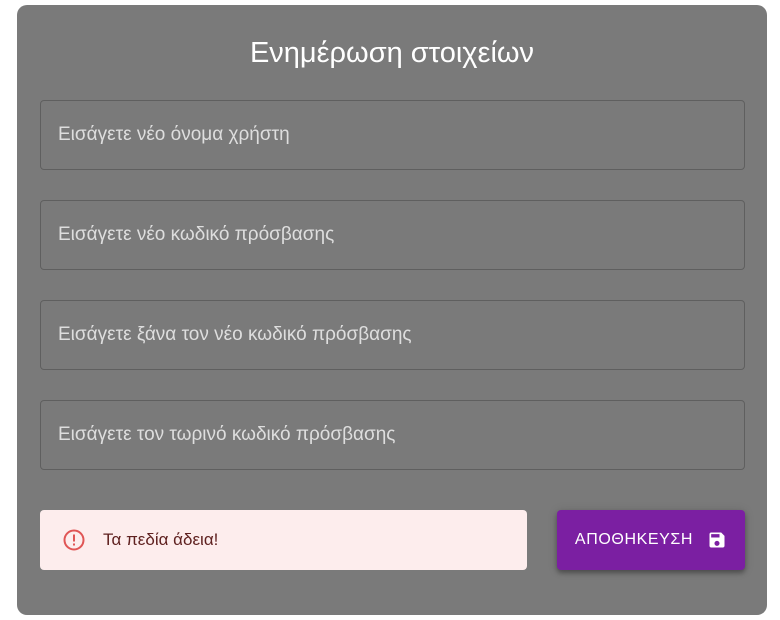  I want to click on current-password-field, so click(392, 435).